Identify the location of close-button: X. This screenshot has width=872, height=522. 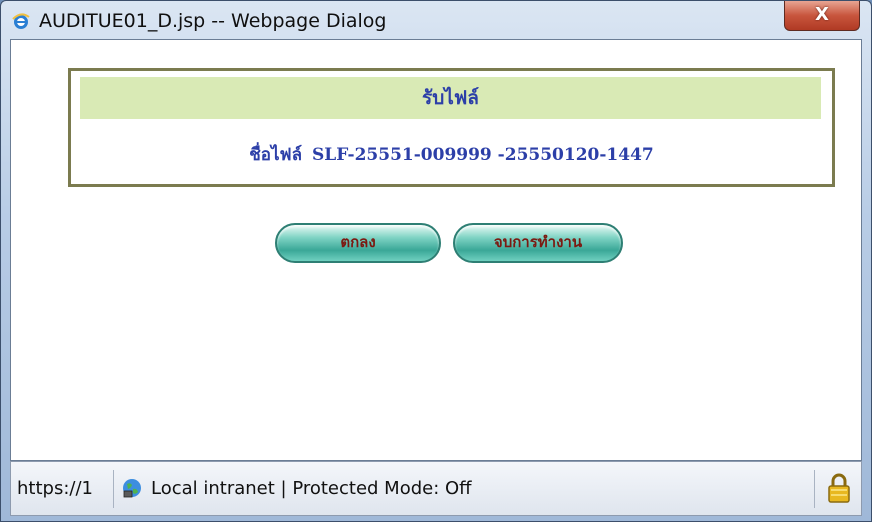
(822, 16).